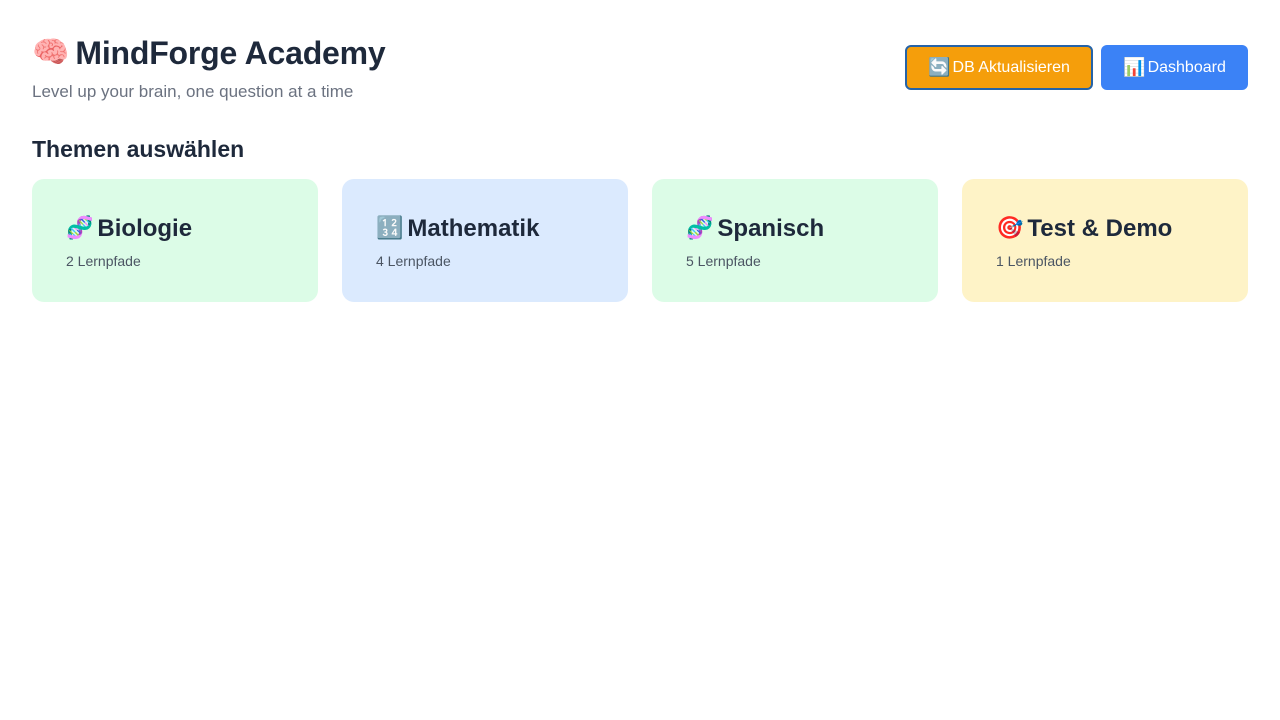 This screenshot has width=1280, height=720. What do you see at coordinates (473, 228) in the screenshot?
I see `card-title: Mathematik` at bounding box center [473, 228].